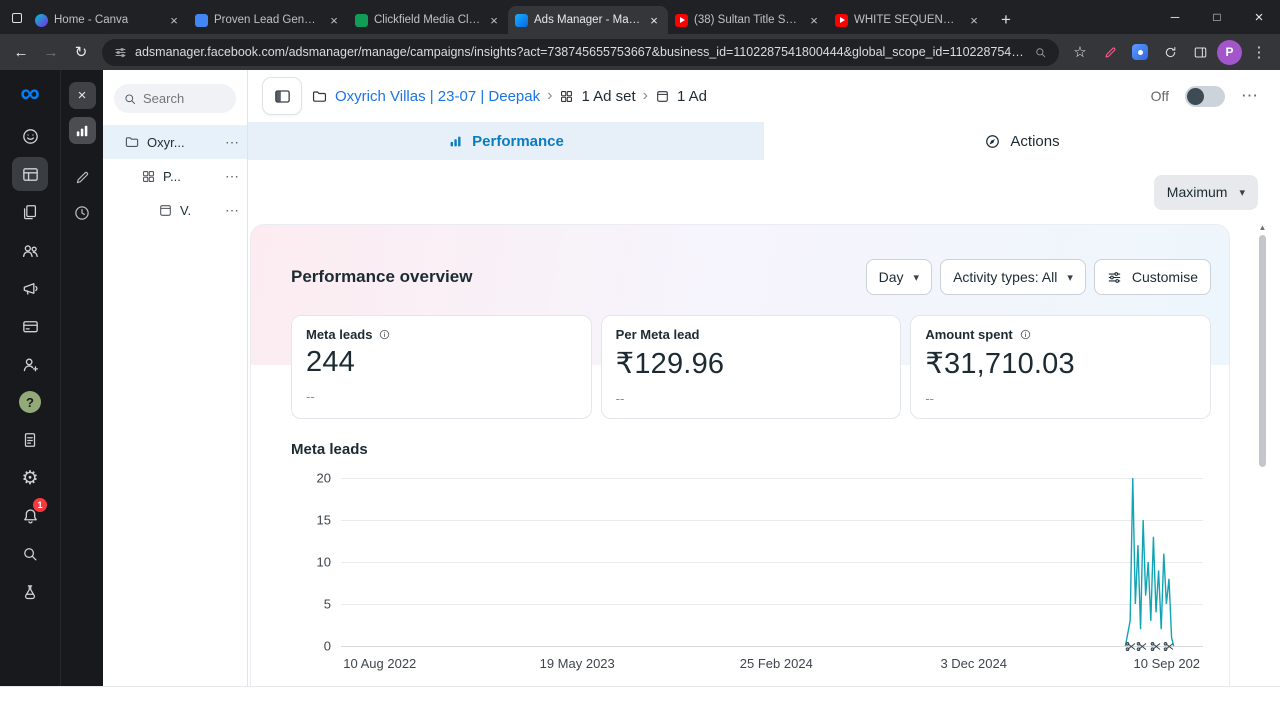 The height and width of the screenshot is (720, 1280). Describe the element at coordinates (441, 367) in the screenshot. I see `metric-meta-leads: Meta leads 244 --` at that location.